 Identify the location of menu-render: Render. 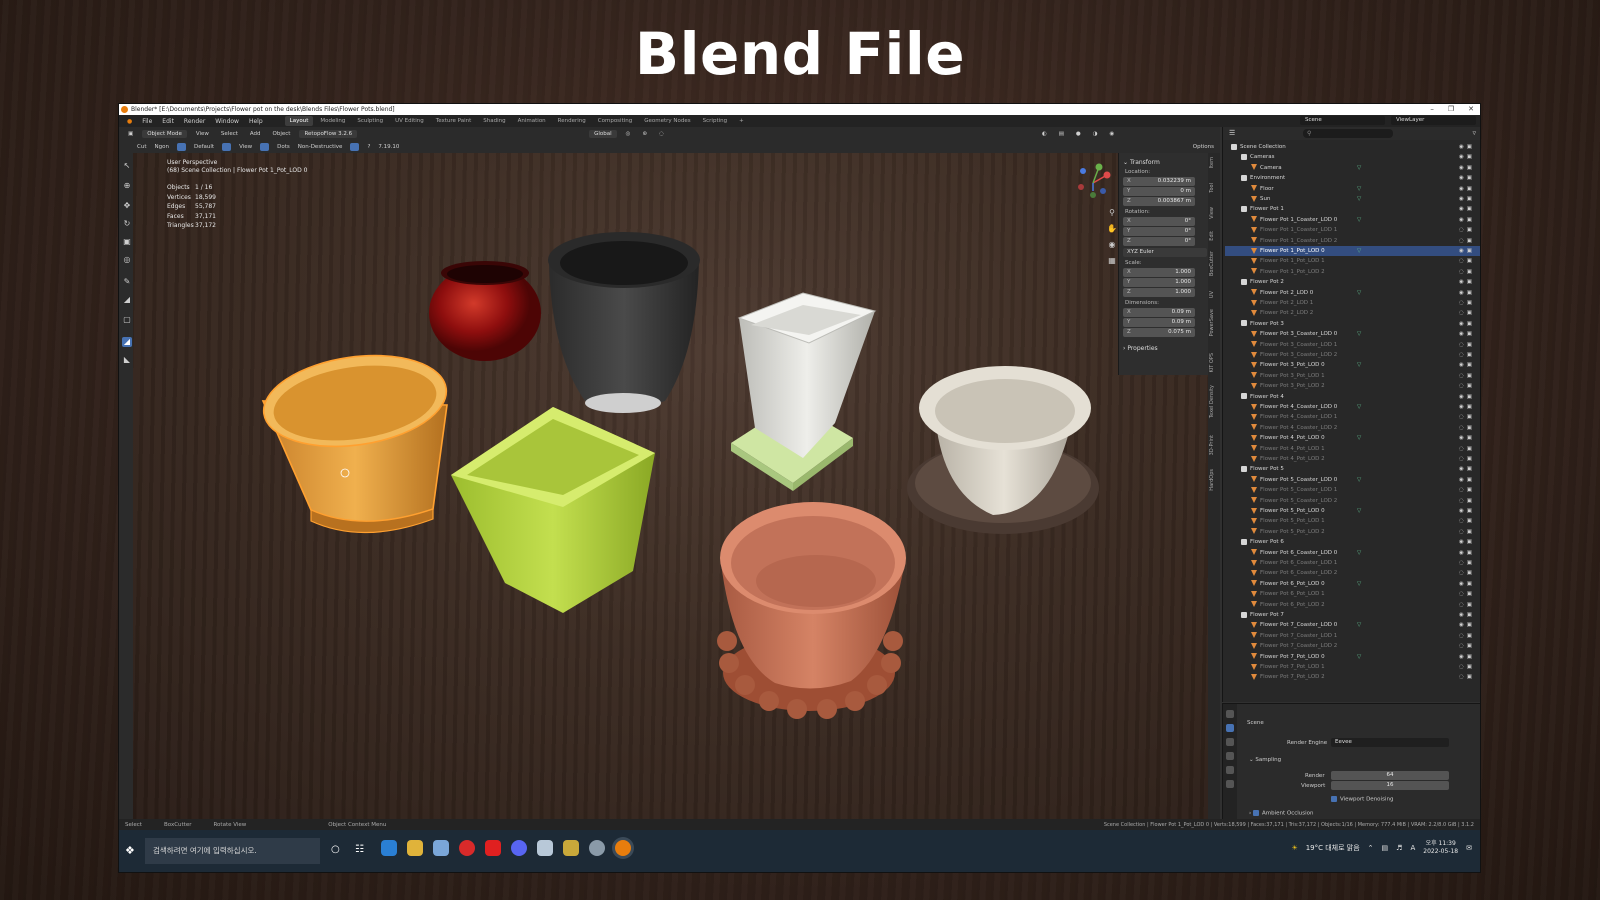
(194, 121).